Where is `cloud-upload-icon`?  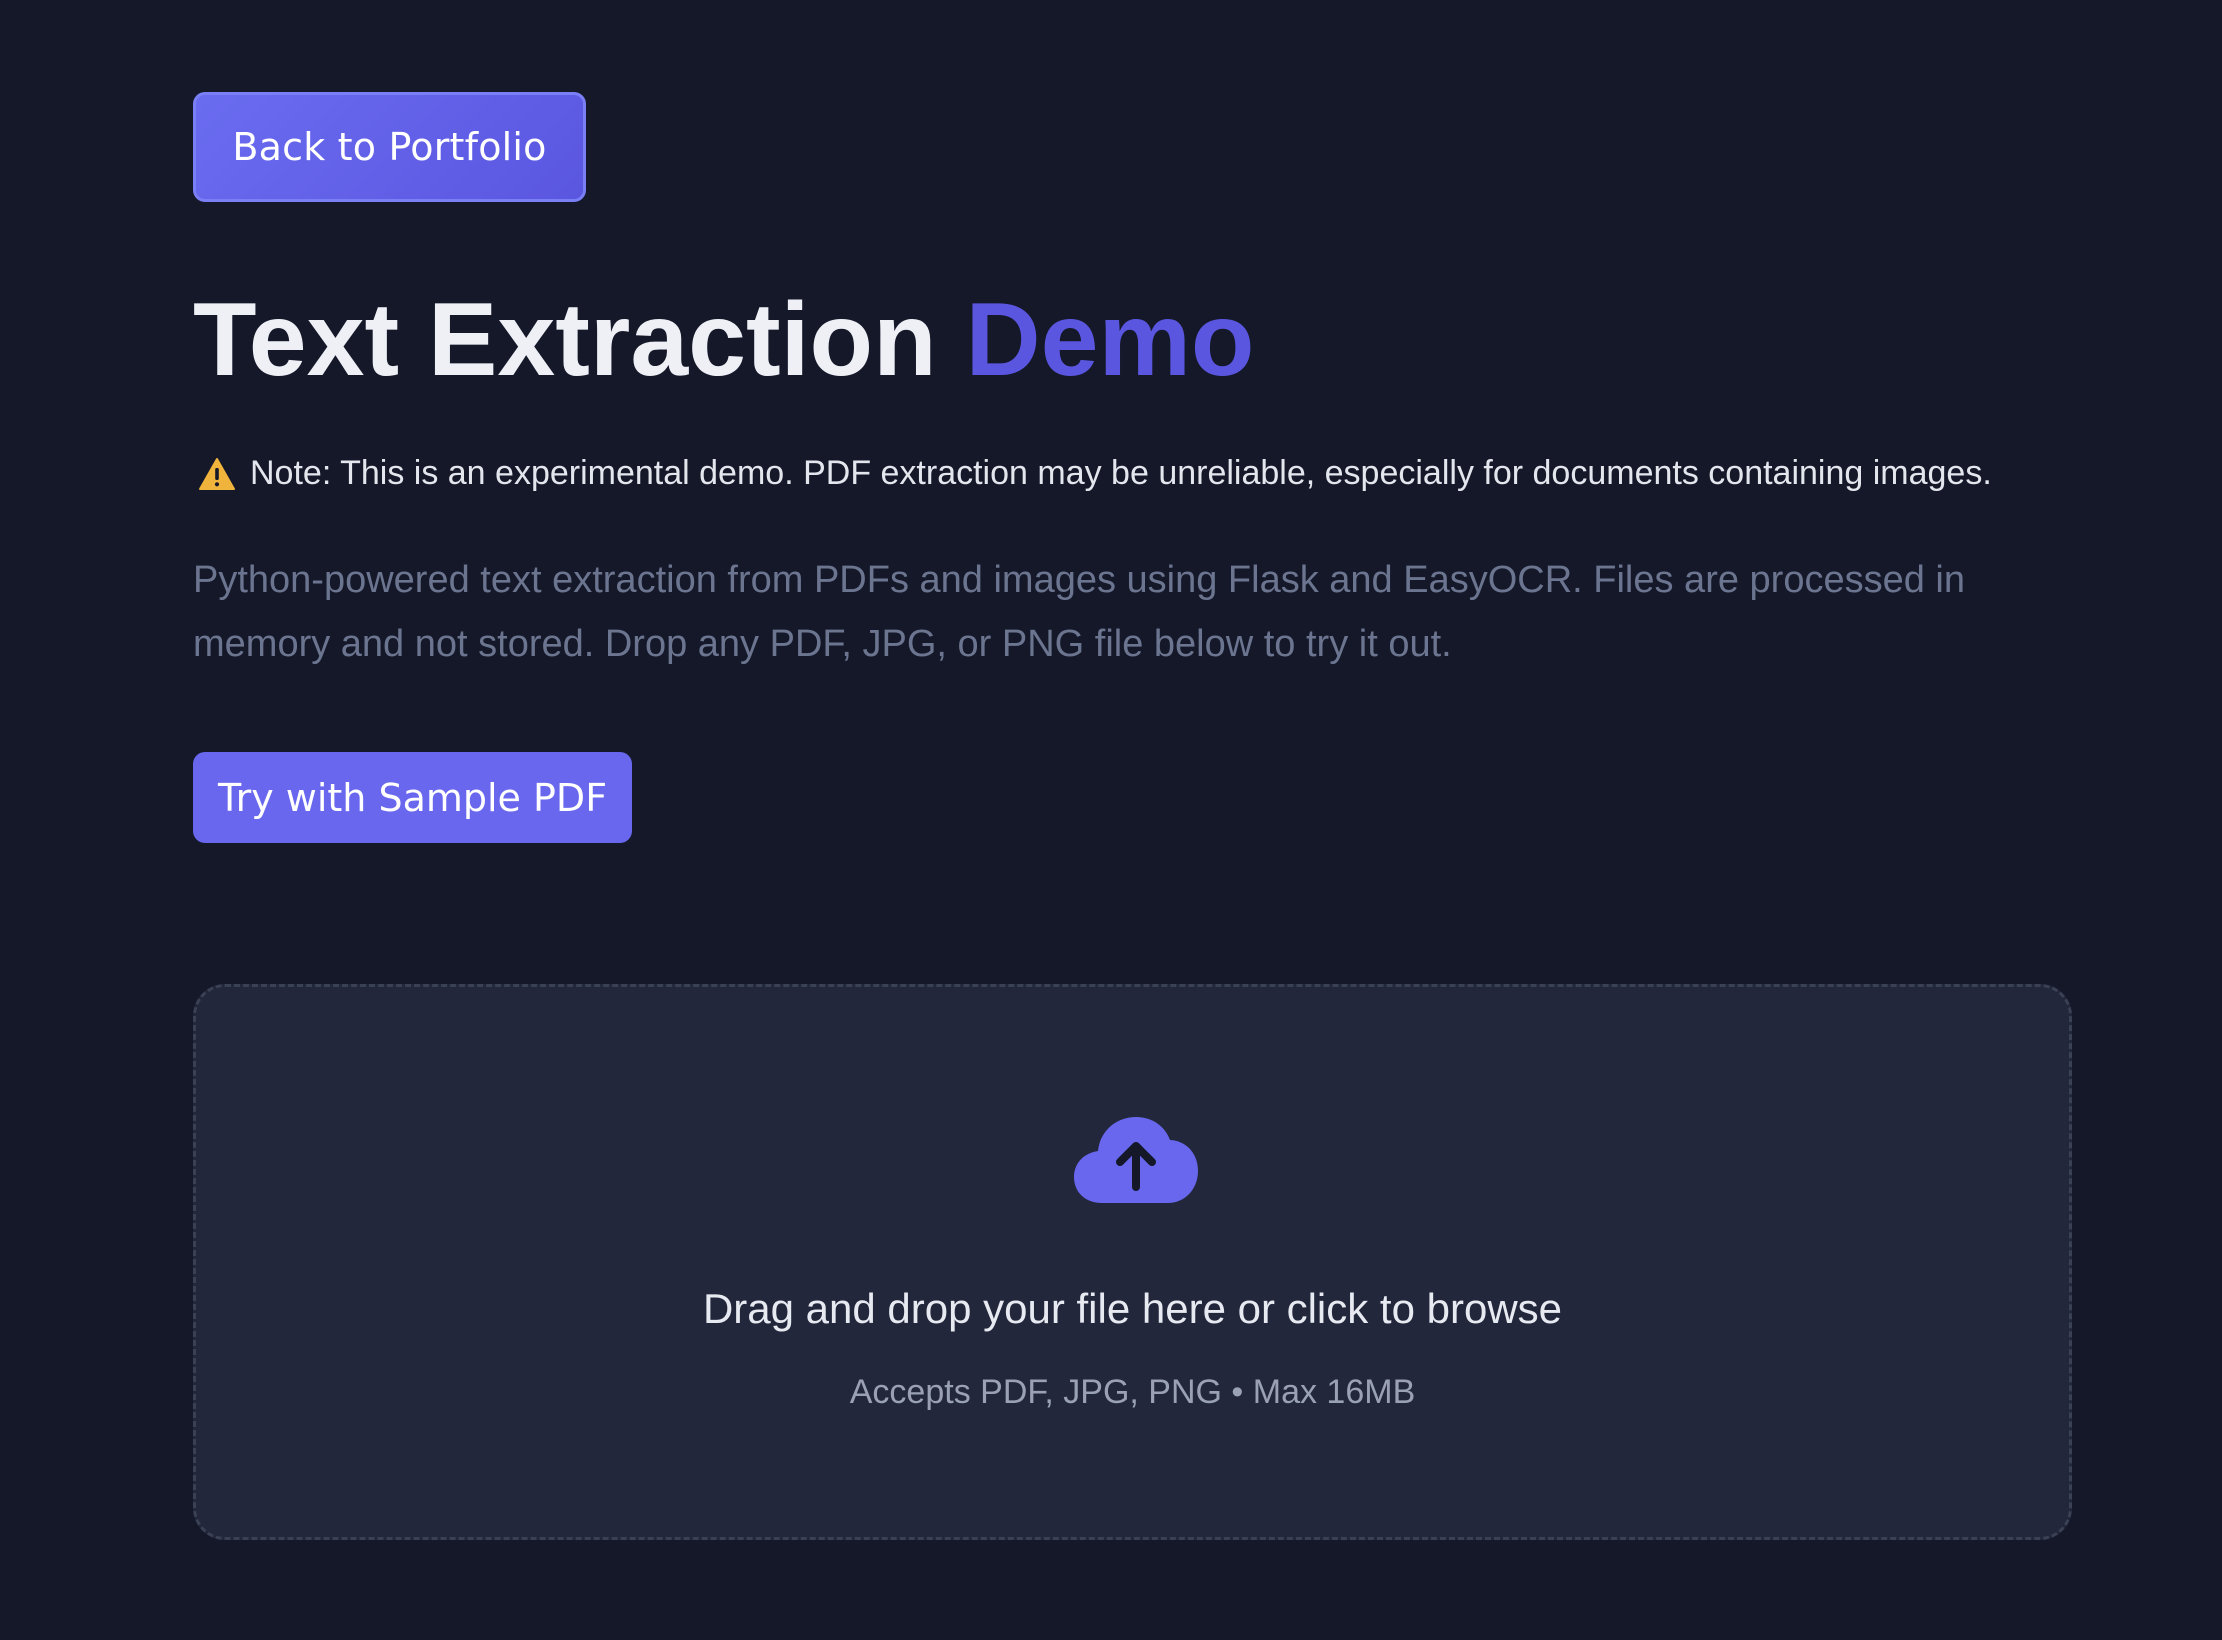
cloud-upload-icon is located at coordinates (1136, 1160).